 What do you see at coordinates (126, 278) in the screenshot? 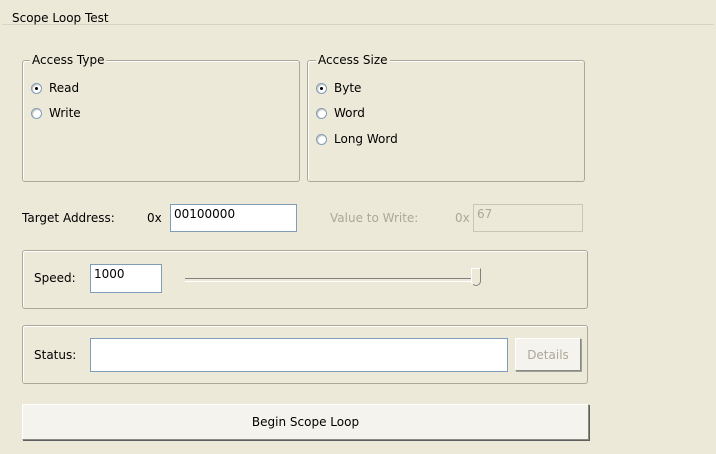
I see `speed-input: 1000` at bounding box center [126, 278].